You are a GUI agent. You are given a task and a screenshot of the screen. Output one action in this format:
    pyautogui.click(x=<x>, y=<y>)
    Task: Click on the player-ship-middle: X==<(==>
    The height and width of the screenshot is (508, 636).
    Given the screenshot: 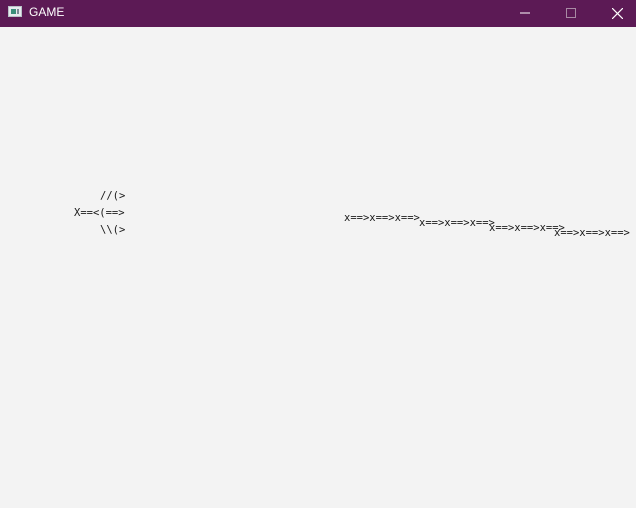 What is the action you would take?
    pyautogui.click(x=99, y=213)
    